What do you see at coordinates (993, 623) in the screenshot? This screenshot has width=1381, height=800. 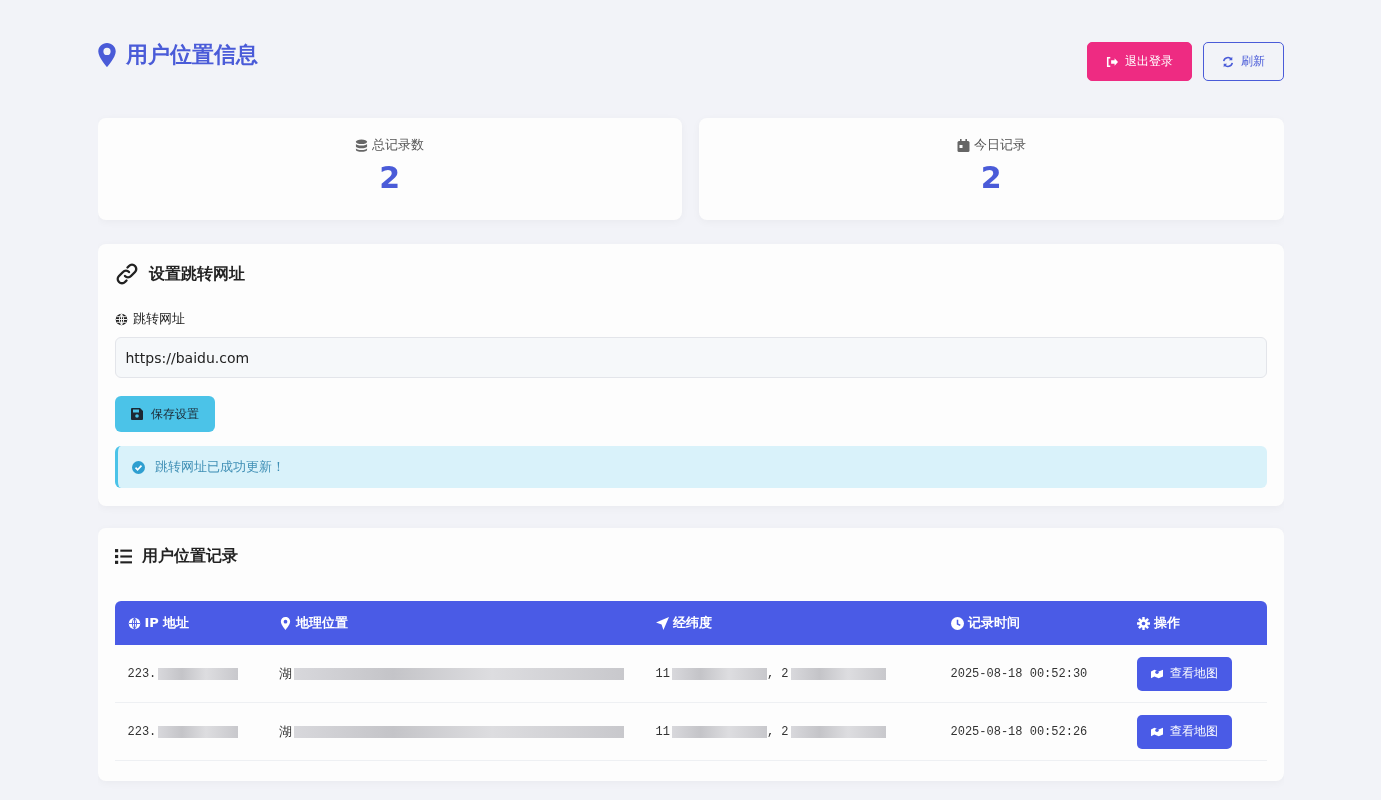 I see `column-header: 记录时间` at bounding box center [993, 623].